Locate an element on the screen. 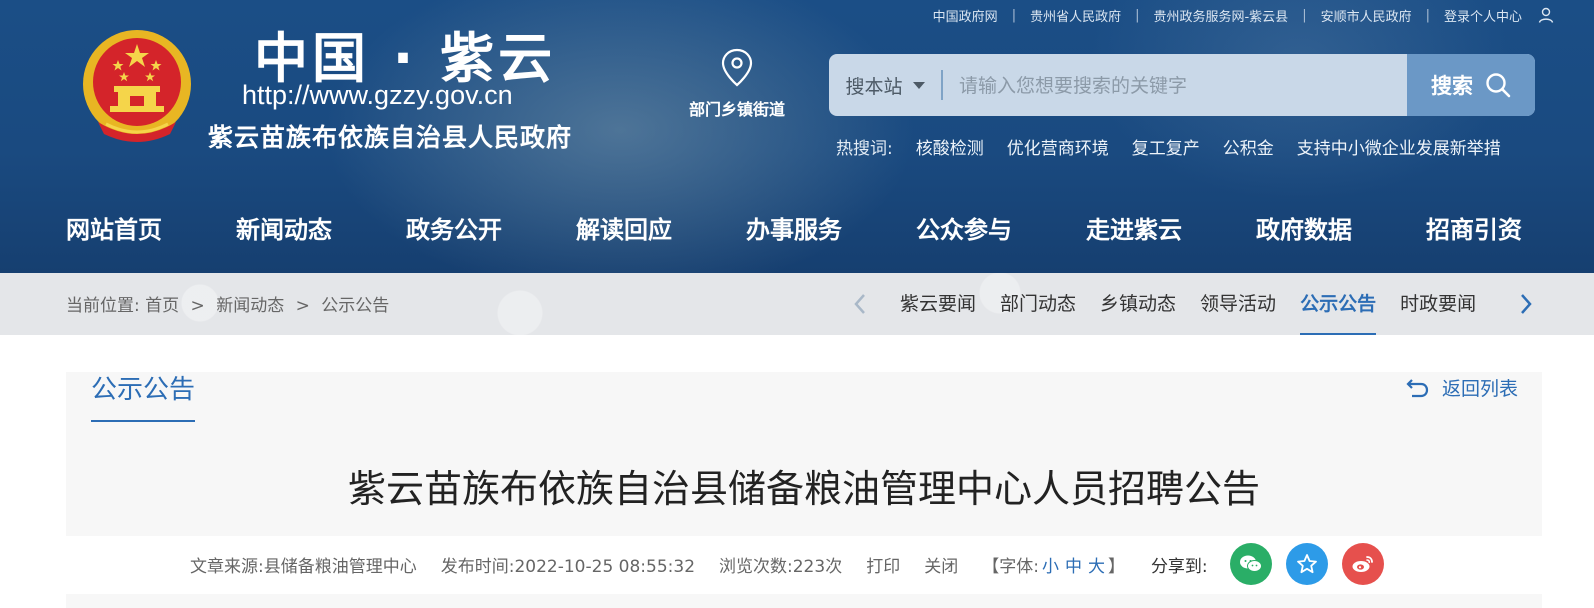  star-icon is located at coordinates (1306, 564).